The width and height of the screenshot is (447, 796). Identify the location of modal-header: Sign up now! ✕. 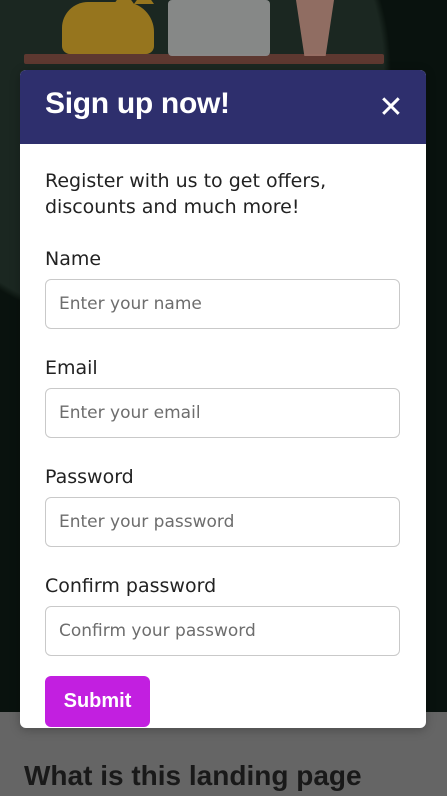
(223, 107).